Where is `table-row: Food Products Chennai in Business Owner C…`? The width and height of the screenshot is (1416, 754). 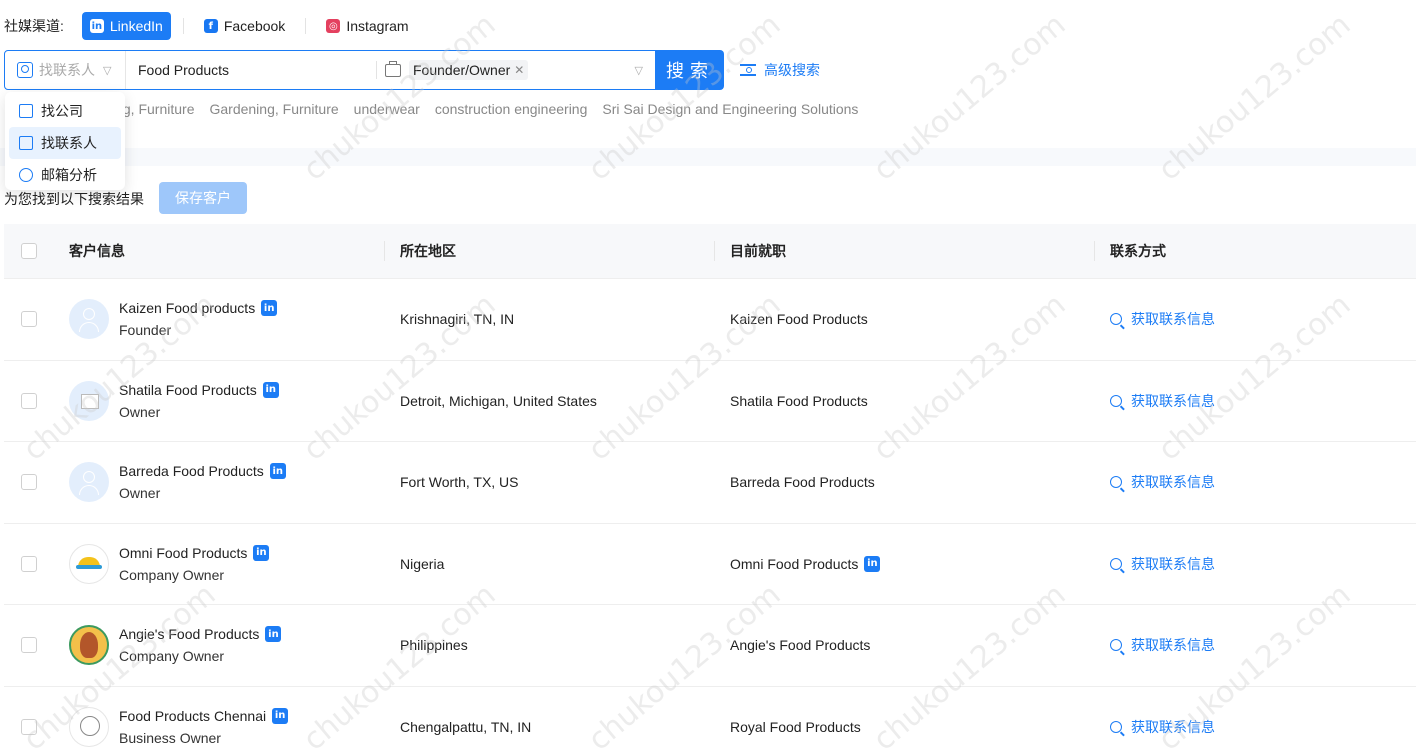
table-row: Food Products Chennai in Business Owner C… is located at coordinates (710, 720).